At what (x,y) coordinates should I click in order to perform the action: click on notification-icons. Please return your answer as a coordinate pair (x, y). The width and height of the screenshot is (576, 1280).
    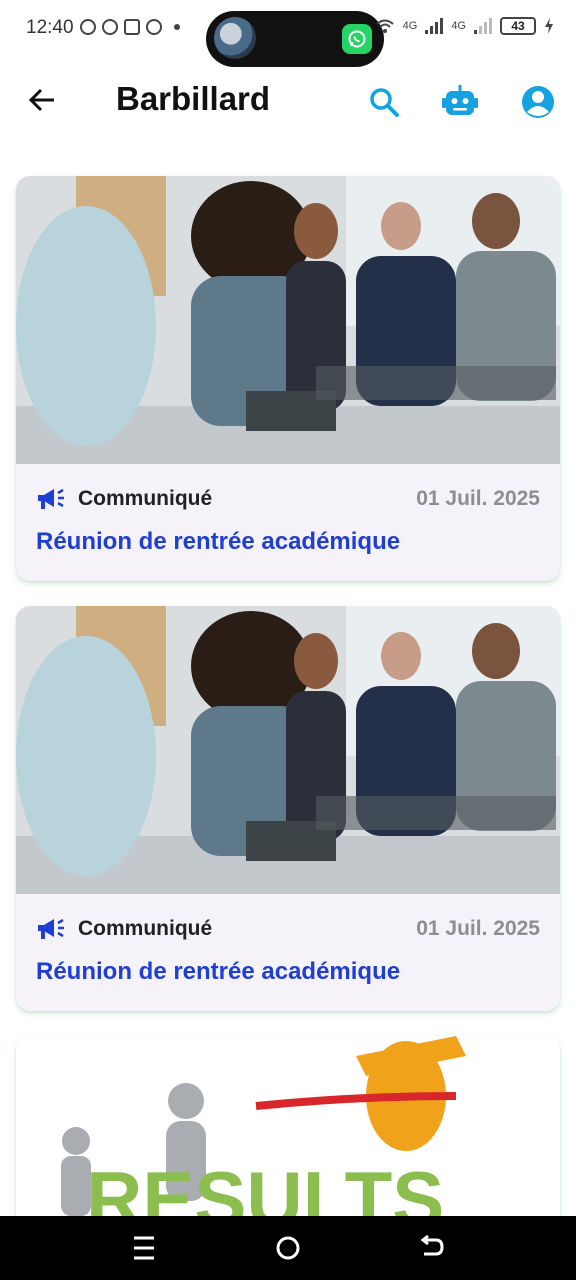
    Looking at the image, I should click on (130, 27).